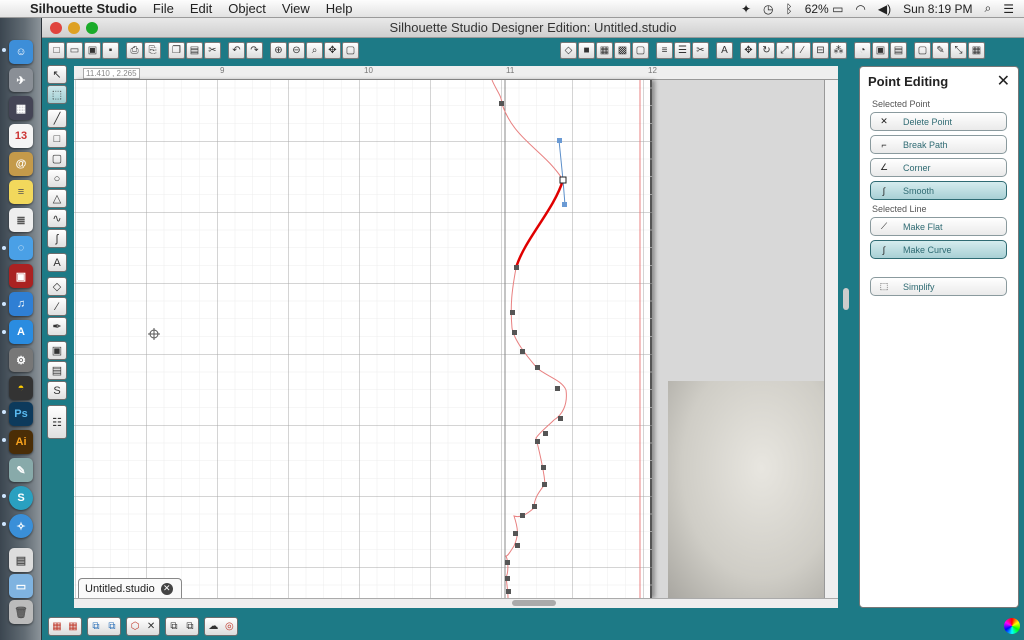 The height and width of the screenshot is (640, 1024). I want to click on text-style-icon: A, so click(724, 50).